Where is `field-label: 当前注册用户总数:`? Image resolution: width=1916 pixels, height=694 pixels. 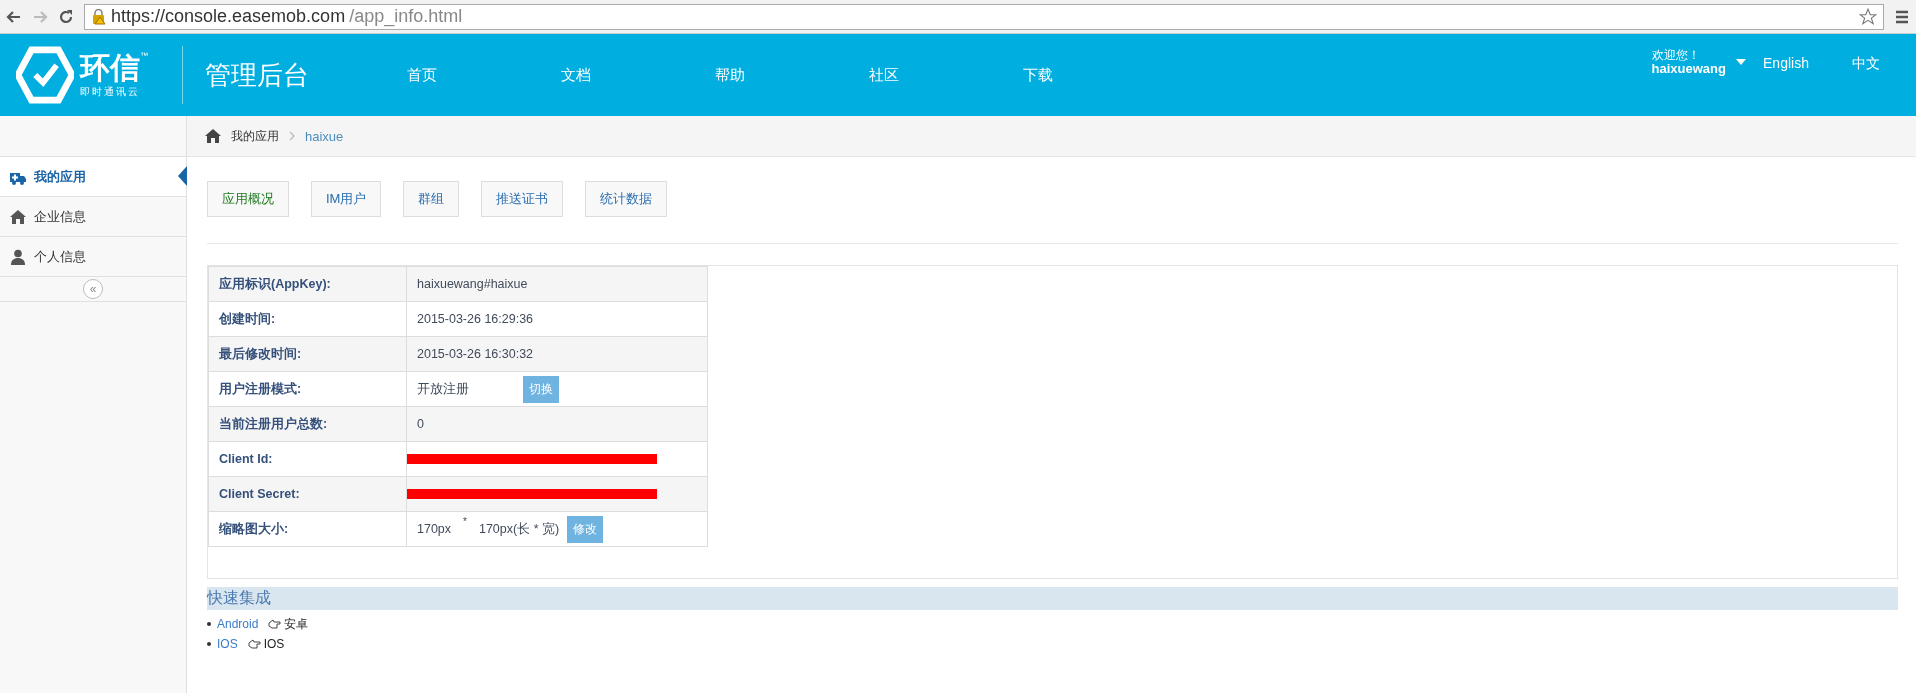
field-label: 当前注册用户总数: is located at coordinates (307, 424).